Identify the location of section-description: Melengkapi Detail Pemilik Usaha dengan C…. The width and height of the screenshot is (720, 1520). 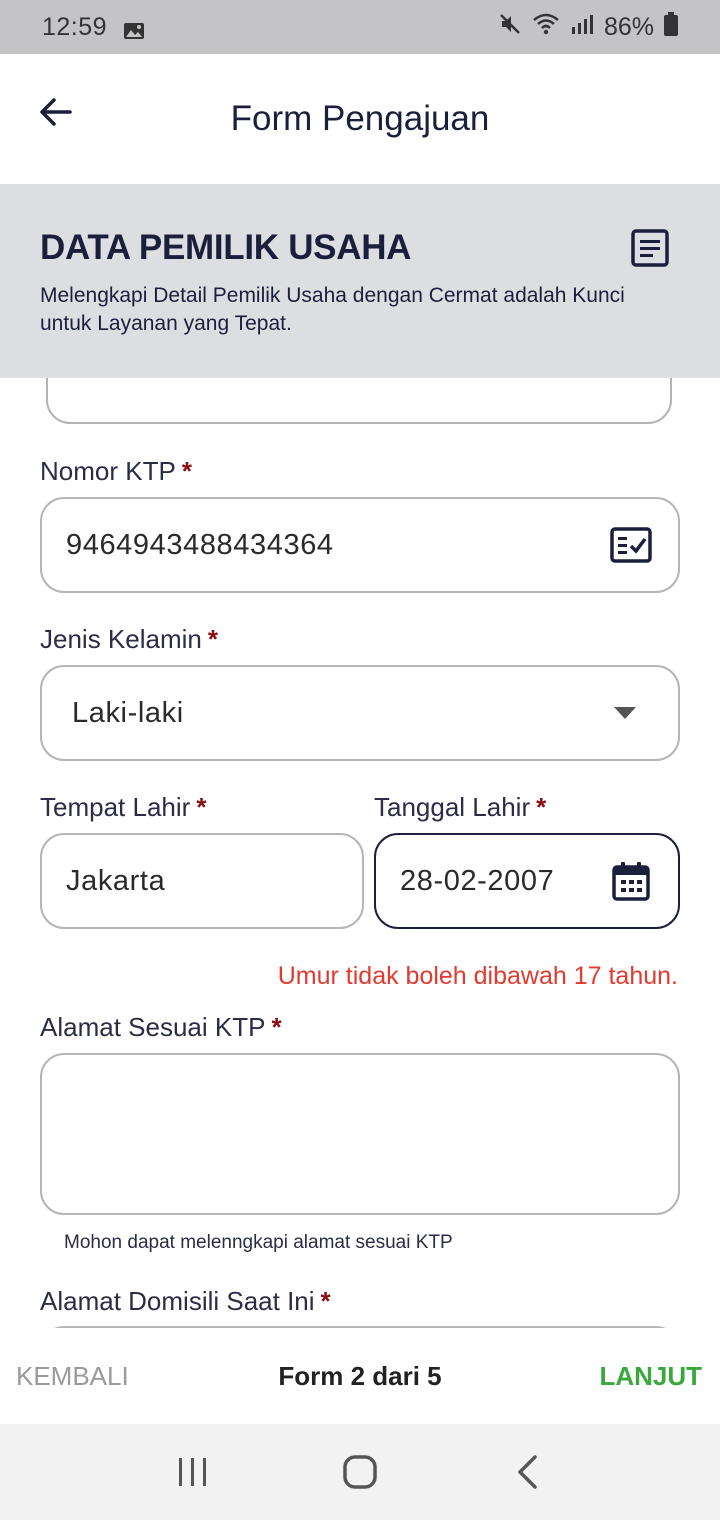
(332, 309).